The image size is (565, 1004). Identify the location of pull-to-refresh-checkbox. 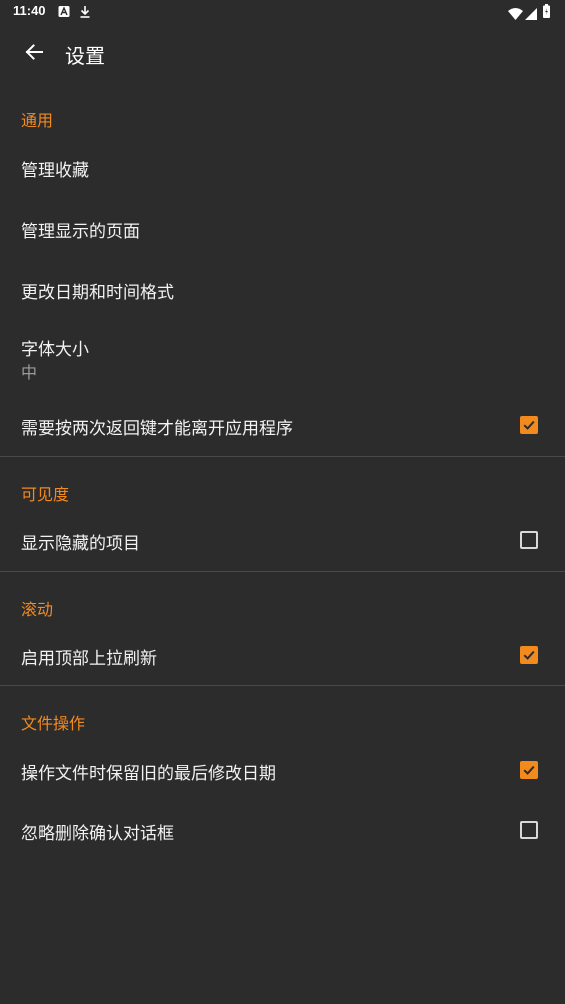
(529, 655).